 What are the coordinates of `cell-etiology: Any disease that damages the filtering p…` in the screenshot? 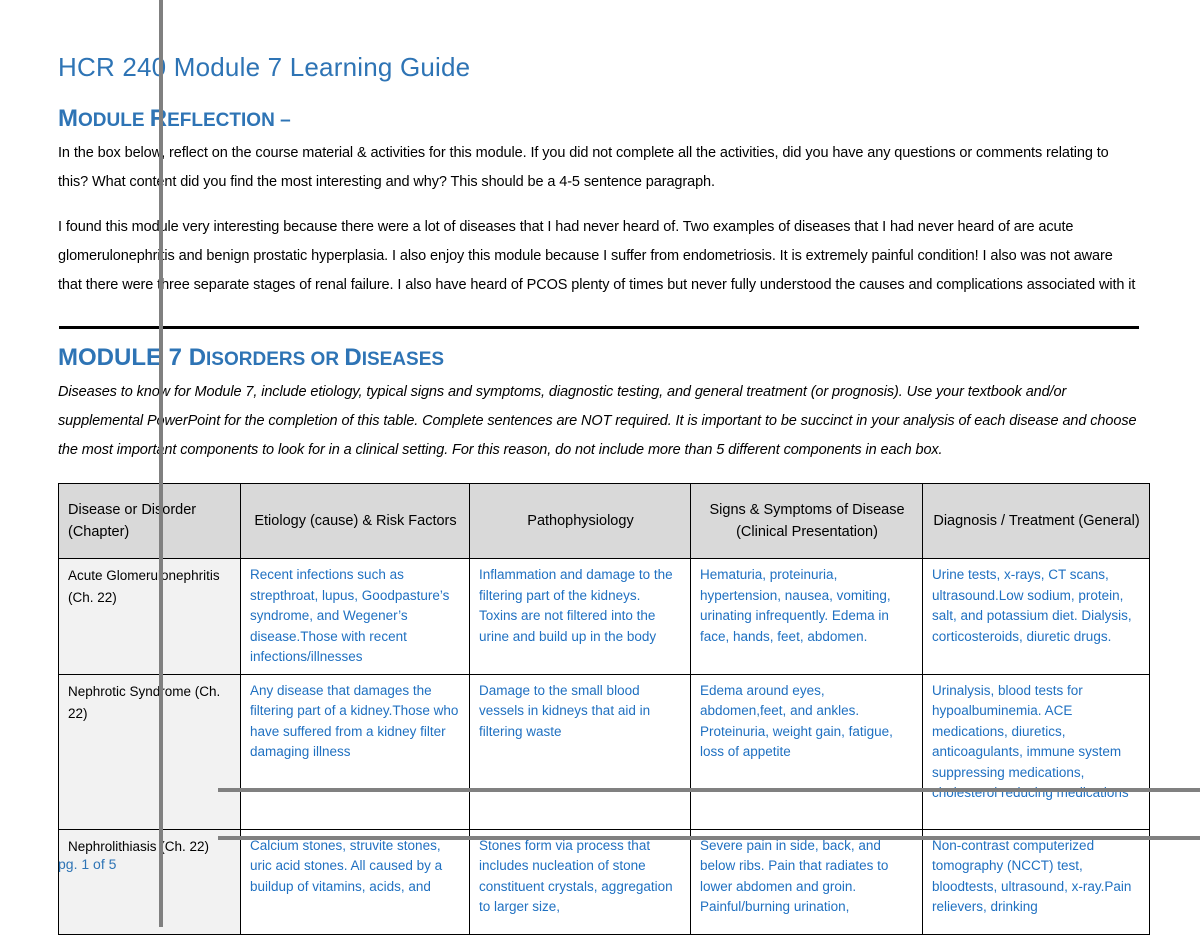 It's located at (355, 751).